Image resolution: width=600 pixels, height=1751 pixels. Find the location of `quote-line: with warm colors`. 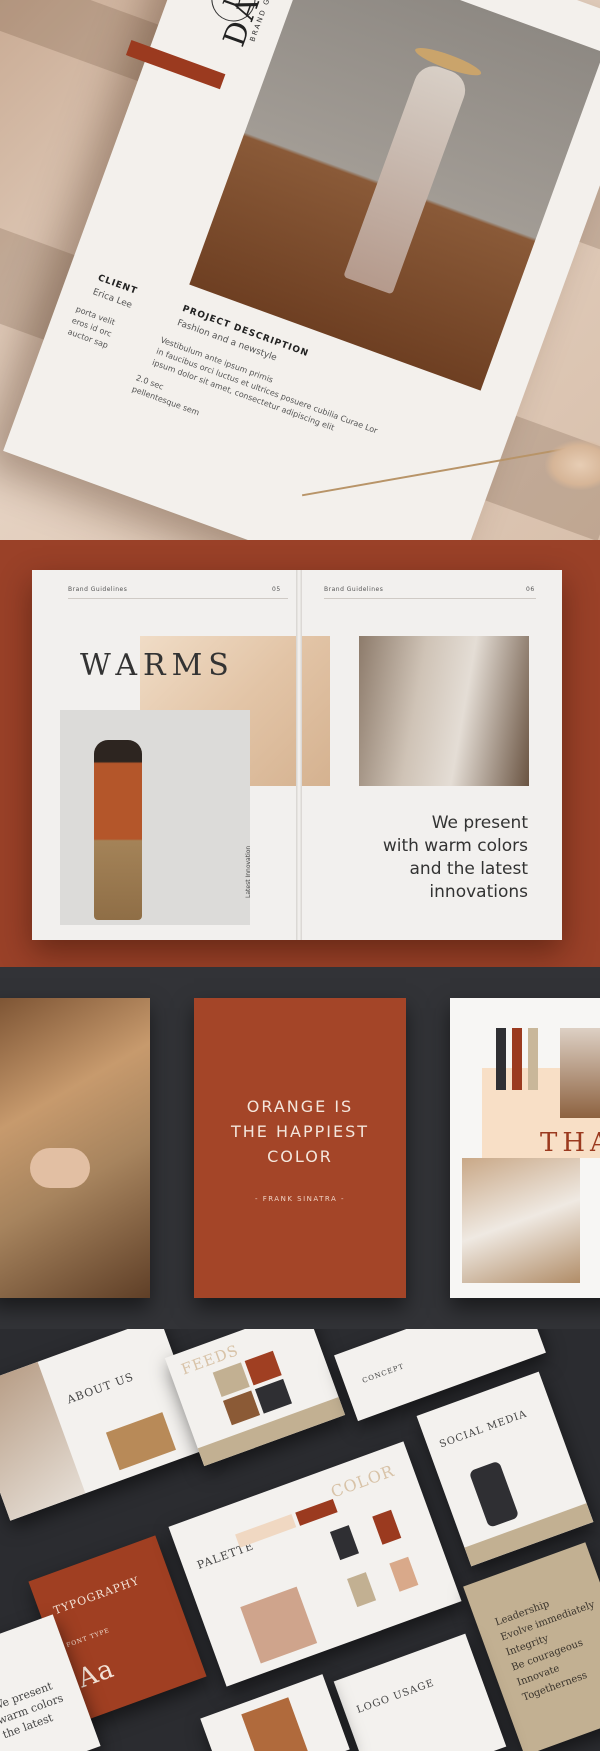

quote-line: with warm colors is located at coordinates (455, 846).